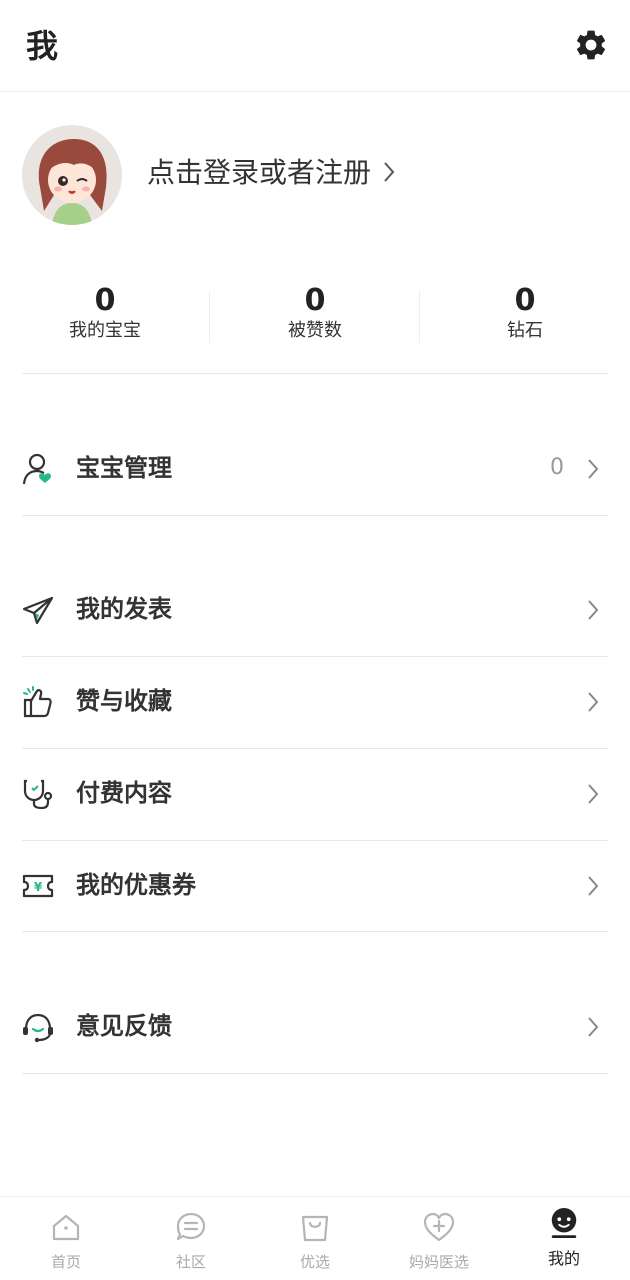 The width and height of the screenshot is (630, 1280). I want to click on tab-mine: 我的, so click(564, 1238).